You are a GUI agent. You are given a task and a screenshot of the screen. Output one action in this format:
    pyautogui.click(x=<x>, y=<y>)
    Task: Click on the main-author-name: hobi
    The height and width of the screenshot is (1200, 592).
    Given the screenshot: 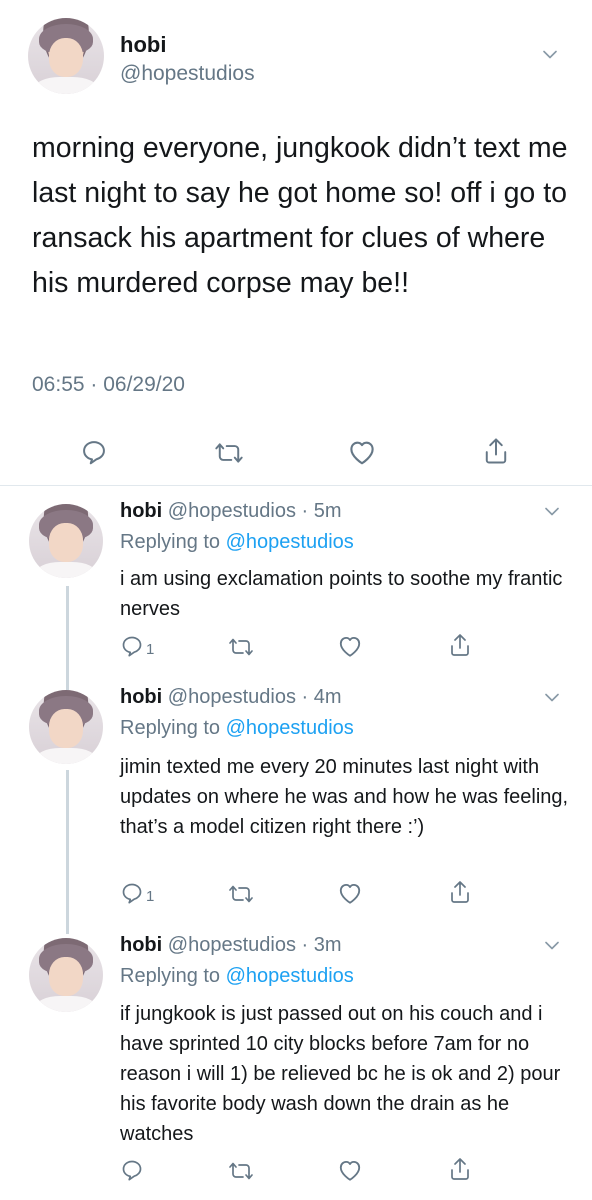 What is the action you would take?
    pyautogui.click(x=143, y=45)
    